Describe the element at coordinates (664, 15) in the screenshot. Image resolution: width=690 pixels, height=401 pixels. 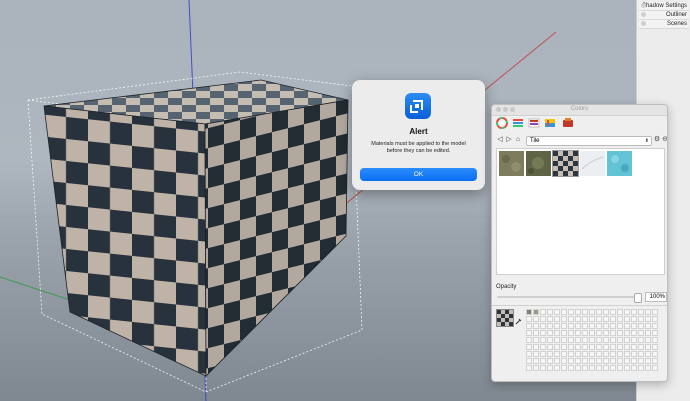
I see `tray-panel-outliner: Outliner` at that location.